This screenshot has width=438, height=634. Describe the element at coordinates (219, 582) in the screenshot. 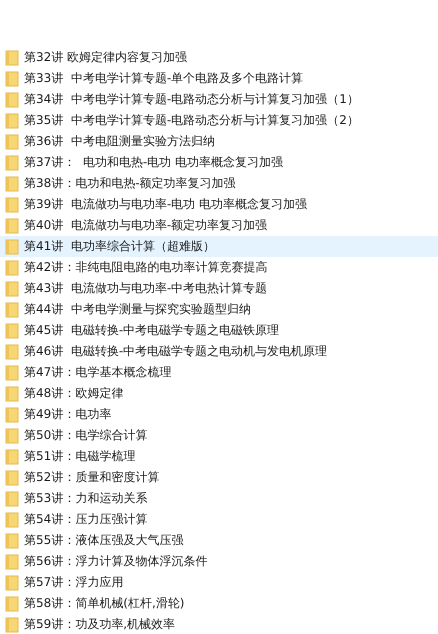

I see `folder-row: 第57讲：浮力应用` at that location.